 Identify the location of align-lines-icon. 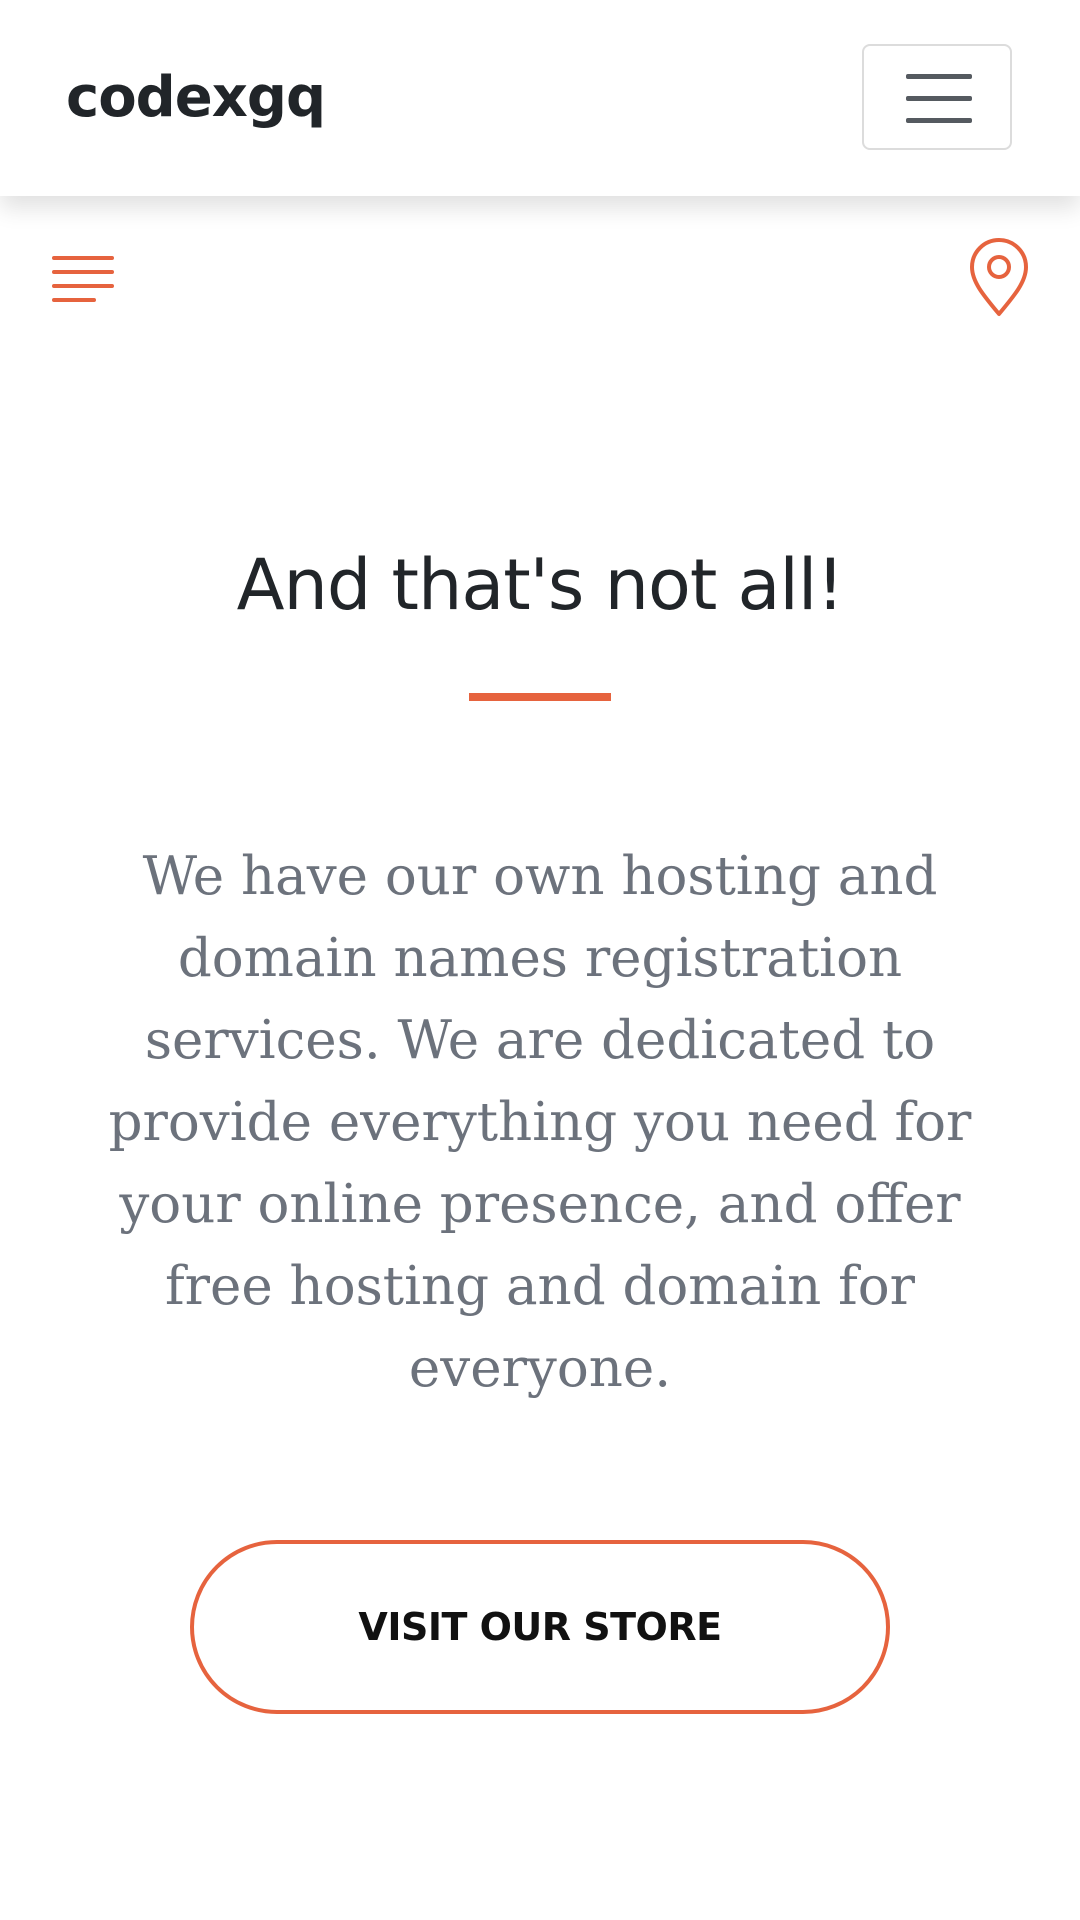
(83, 280).